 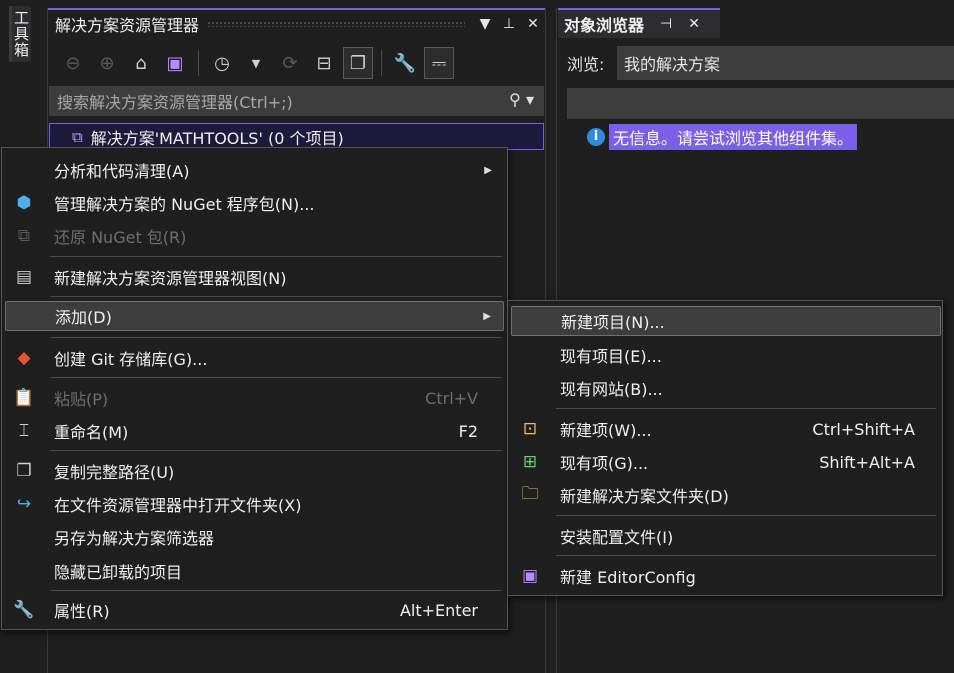 I want to click on menu-item-restore-nuget: ⧉ 还原 NuGet 包(R), so click(x=254, y=236).